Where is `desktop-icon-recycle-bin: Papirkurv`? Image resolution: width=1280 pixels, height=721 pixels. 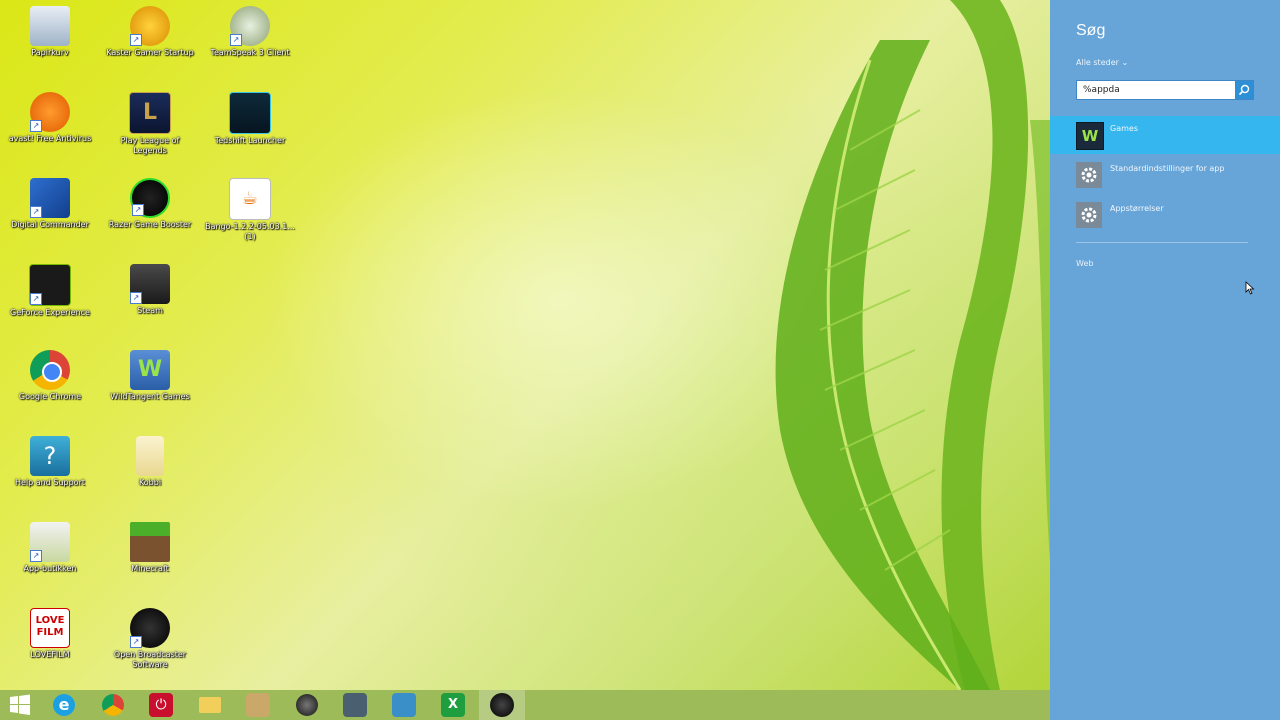
desktop-icon-recycle-bin: Papirkurv is located at coordinates (50, 29).